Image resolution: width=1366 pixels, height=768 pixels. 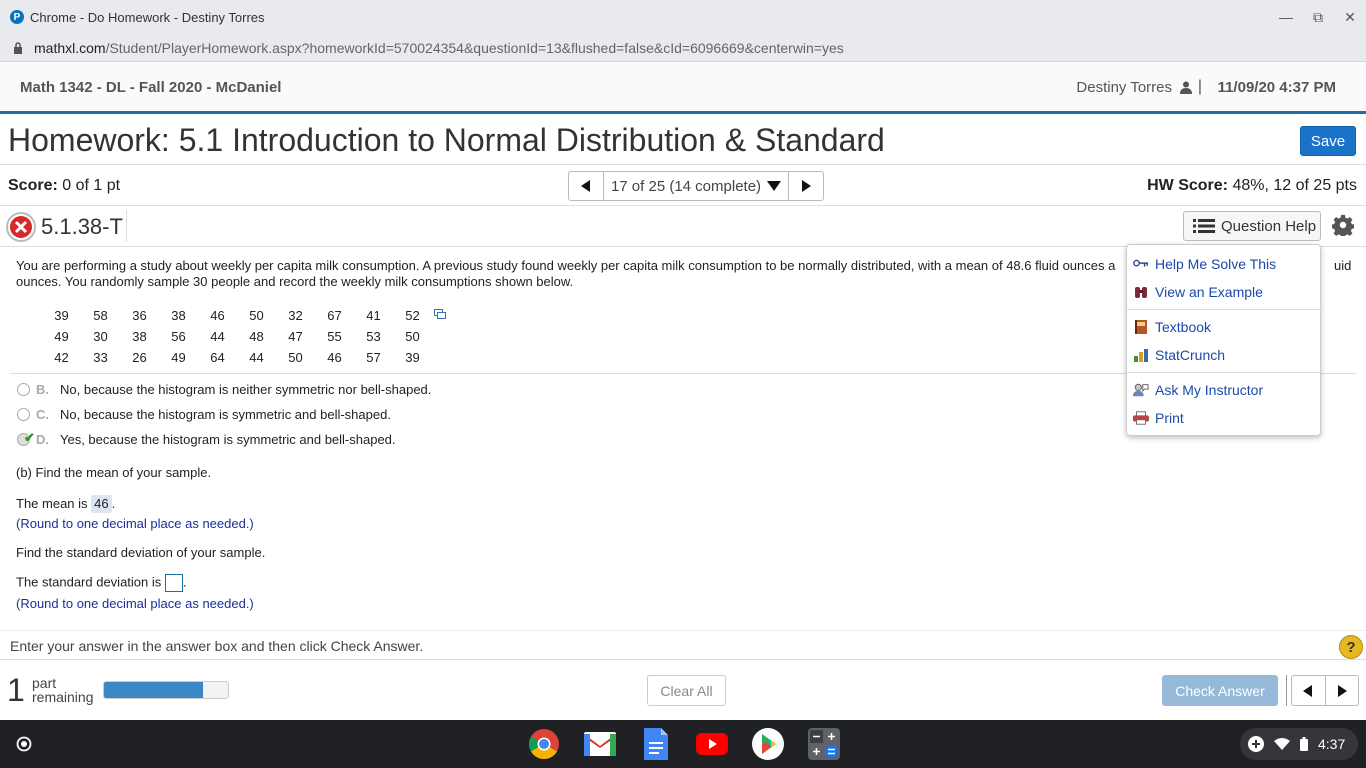 I want to click on menu-item-ask-my-instructor: Ask My Instructor, so click(x=1198, y=390).